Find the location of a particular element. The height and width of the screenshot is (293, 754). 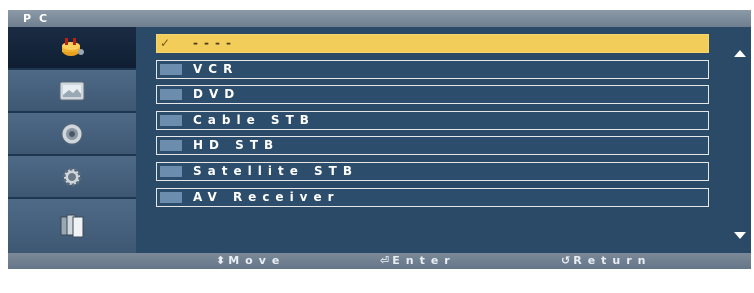

sidebar-item-multi-screen is located at coordinates (72, 226).